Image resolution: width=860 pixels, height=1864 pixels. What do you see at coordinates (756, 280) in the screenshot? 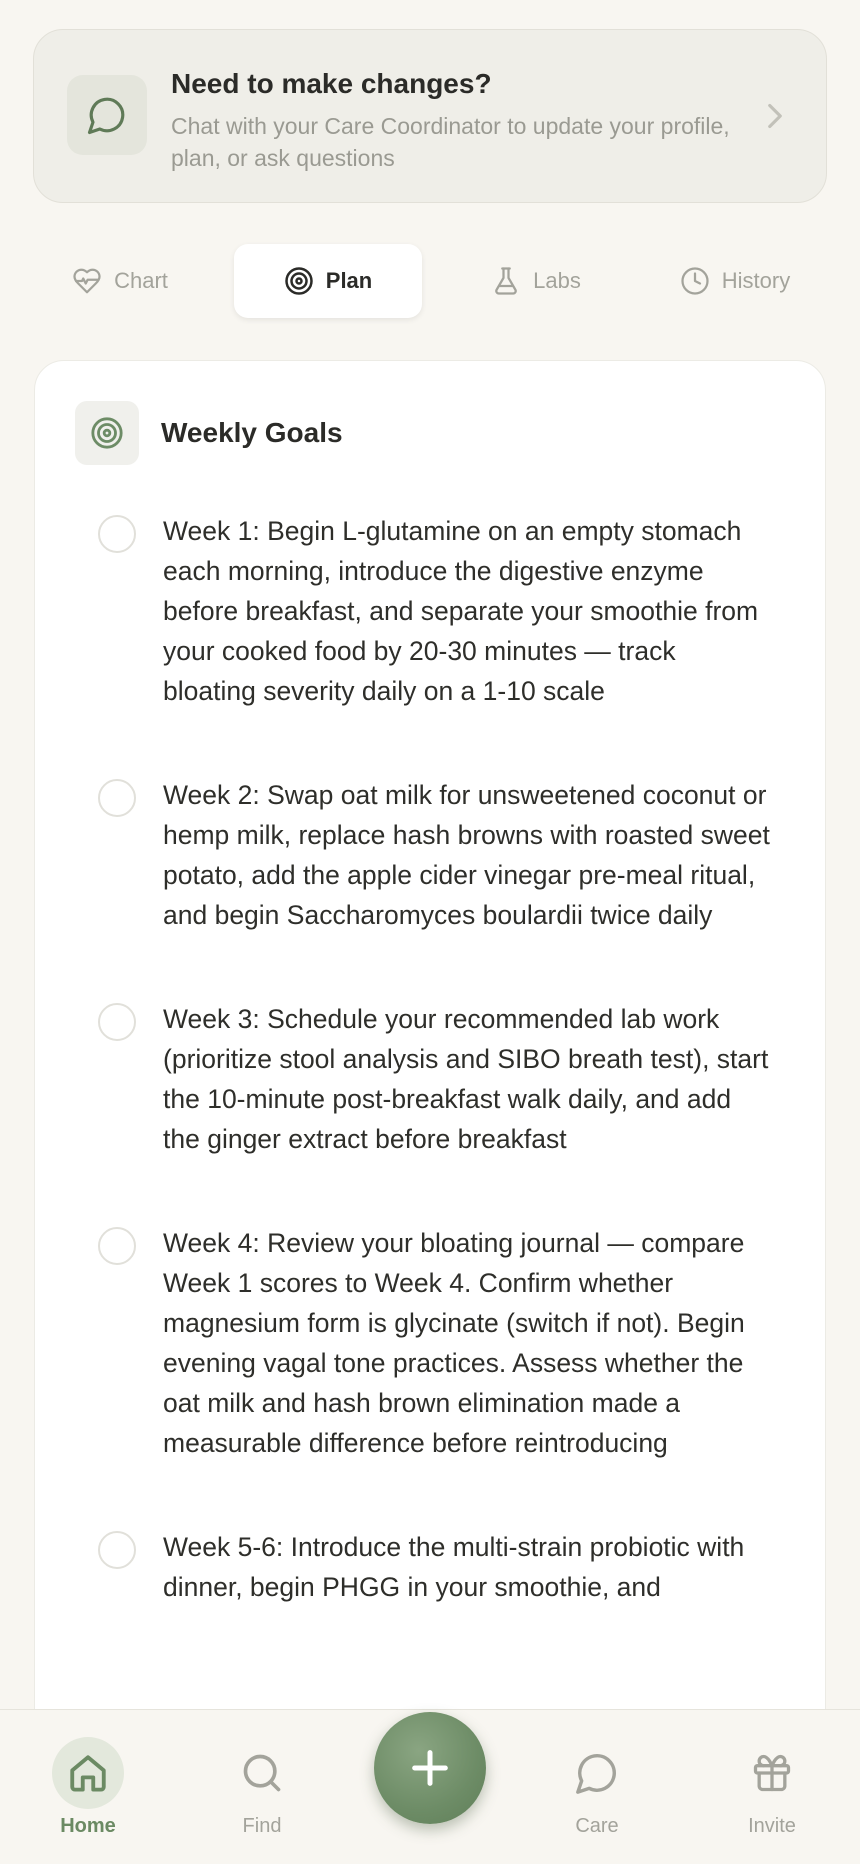
I see `tab-history-label: History` at bounding box center [756, 280].